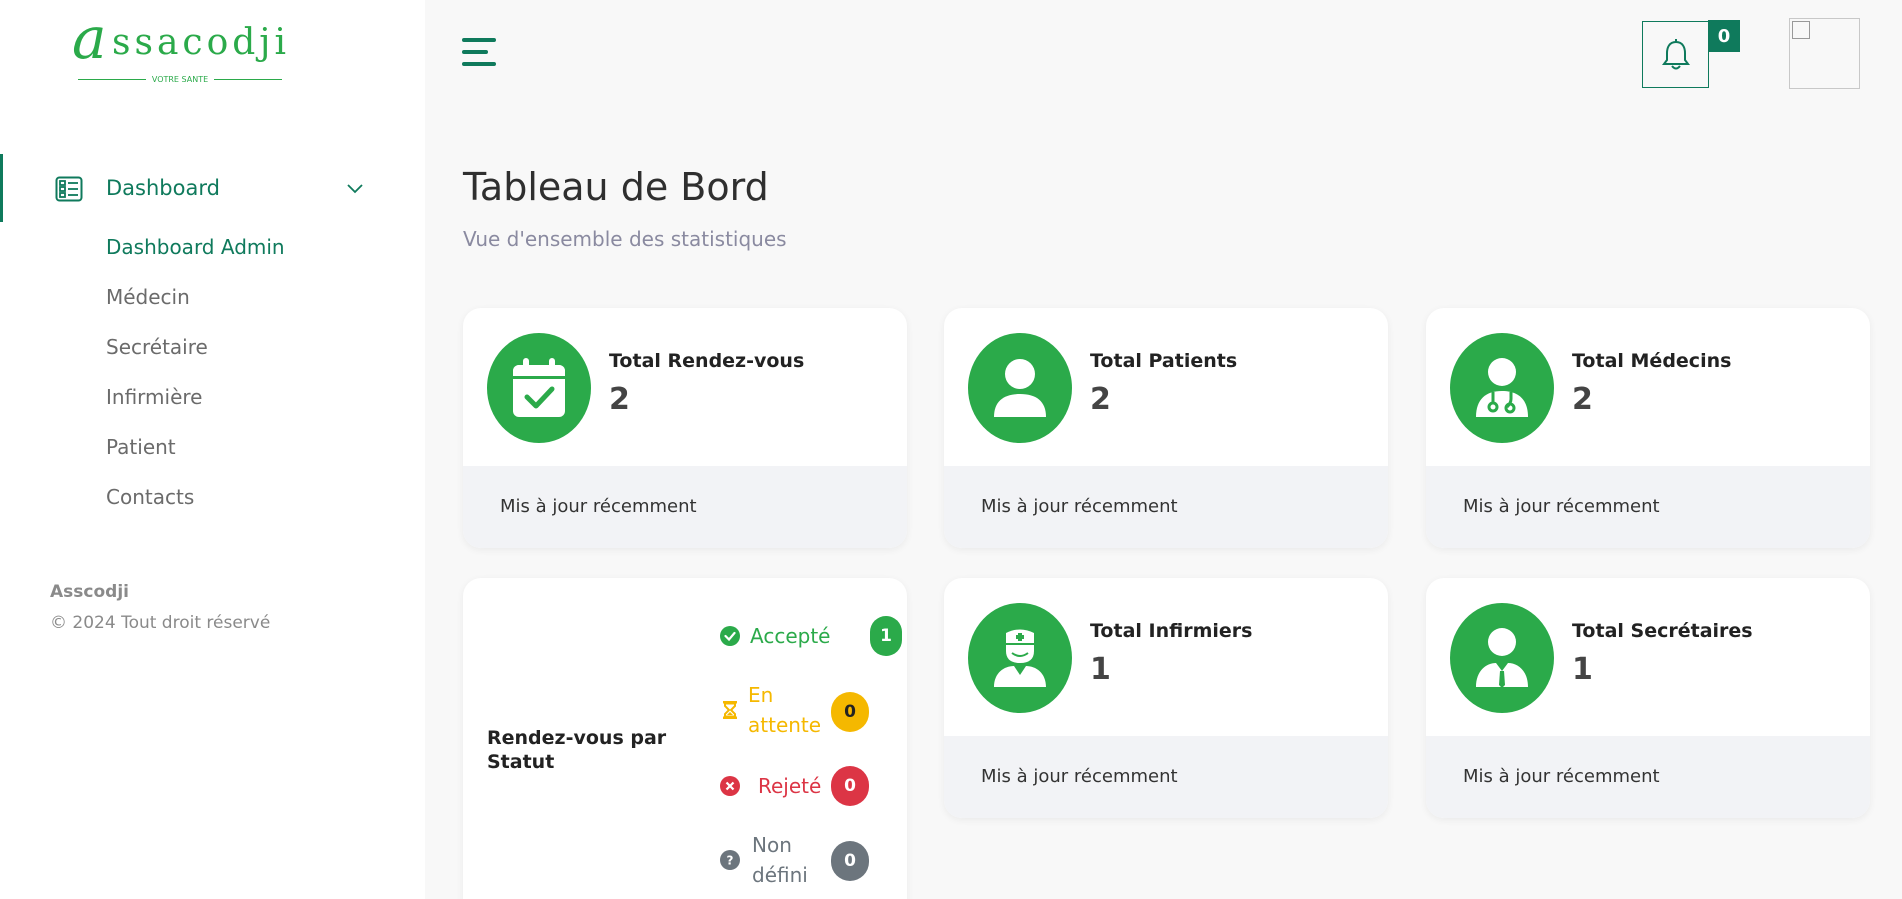 The image size is (1902, 899). What do you see at coordinates (89, 38) in the screenshot?
I see `logo-letter: a` at bounding box center [89, 38].